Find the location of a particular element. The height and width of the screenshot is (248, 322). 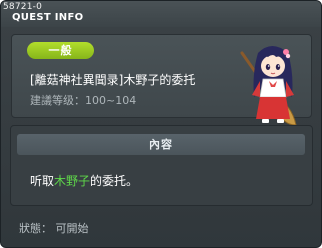

quest-name: [離菇神社異聞录]木野子的委托 is located at coordinates (113, 80).